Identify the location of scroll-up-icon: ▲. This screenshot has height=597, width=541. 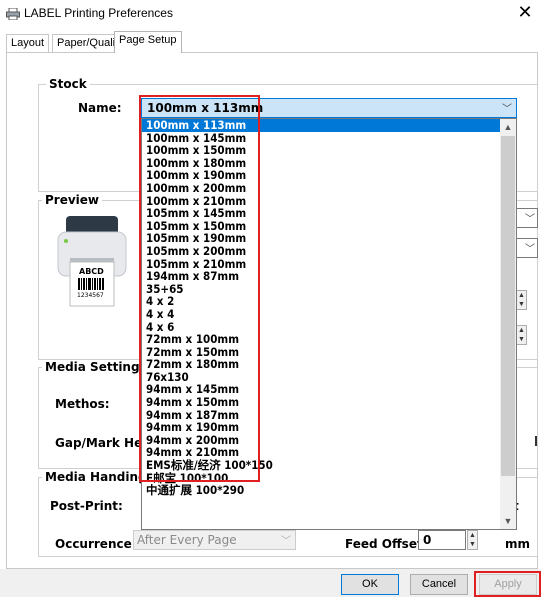
(508, 127).